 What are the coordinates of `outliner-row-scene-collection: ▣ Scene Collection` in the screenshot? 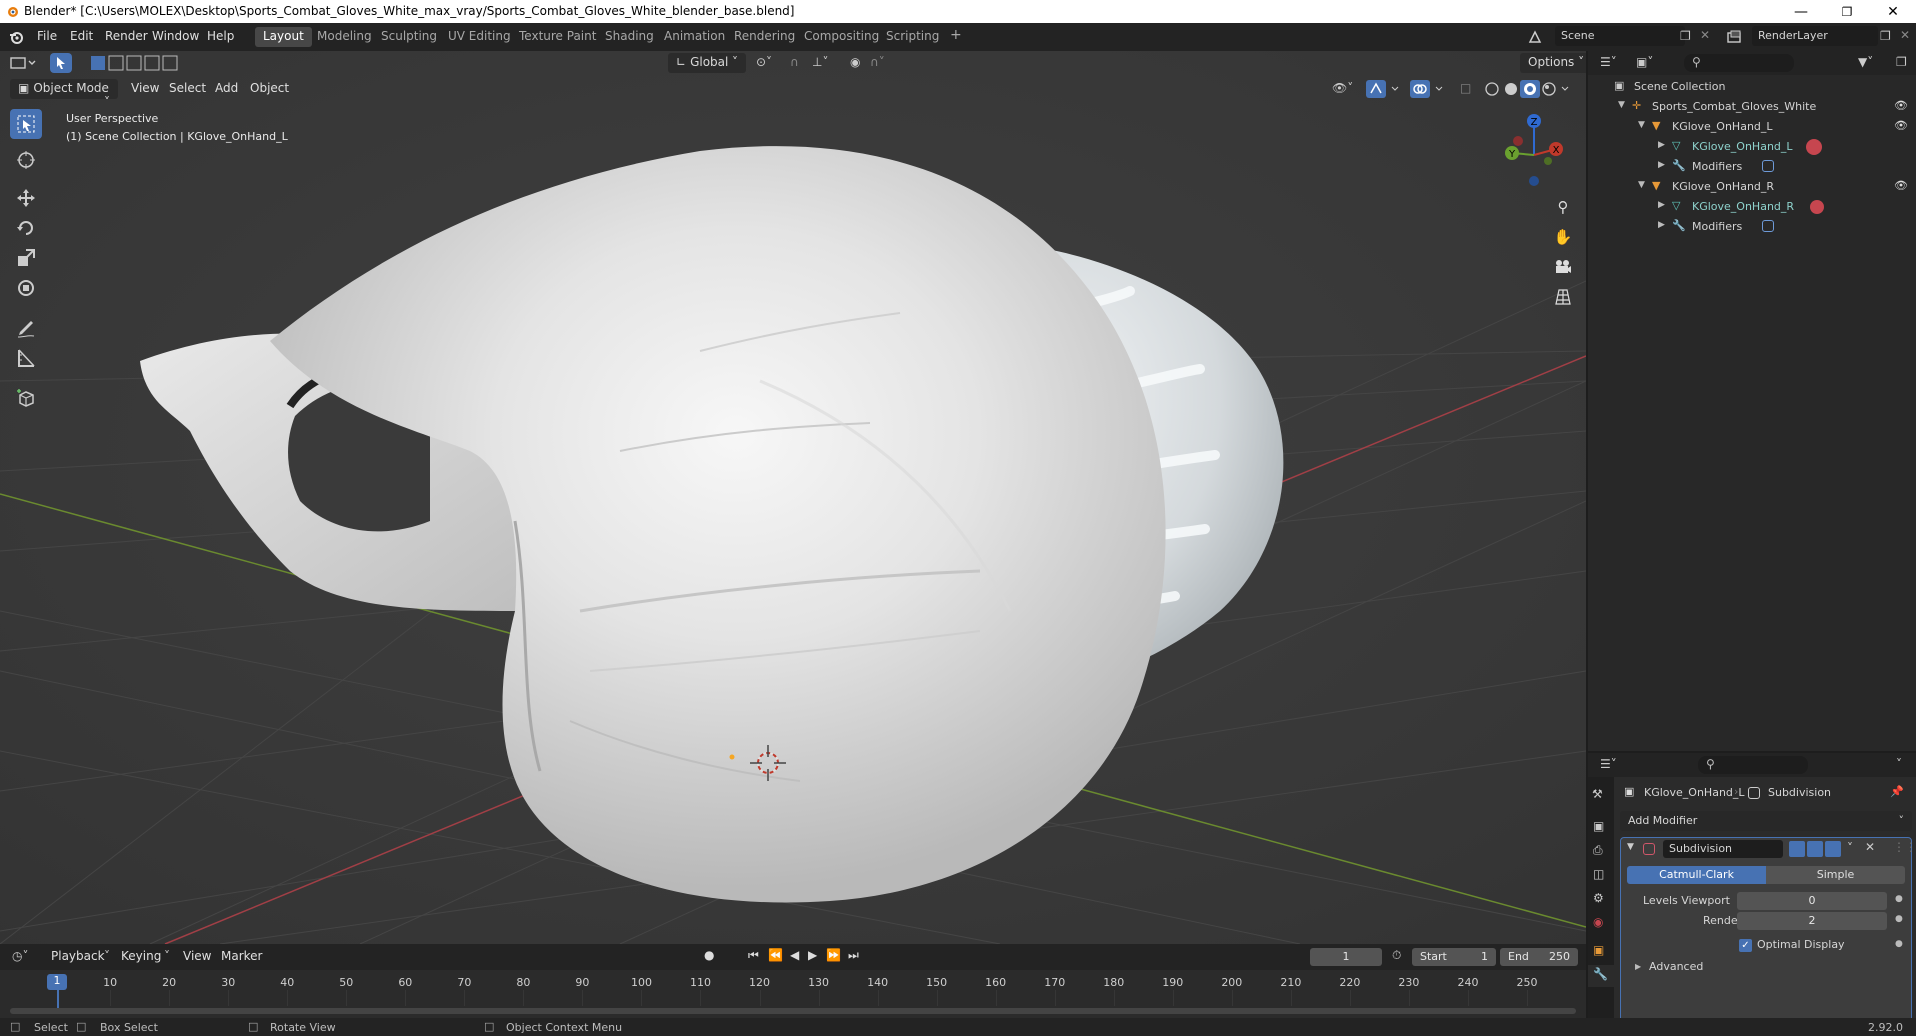 It's located at (1752, 87).